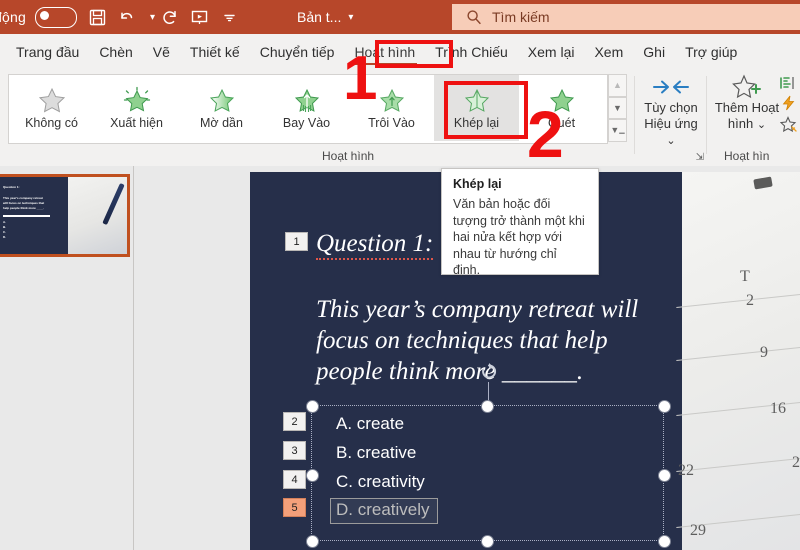  I want to click on tab-chuyen-tiep: Chuyển tiếp, so click(297, 52).